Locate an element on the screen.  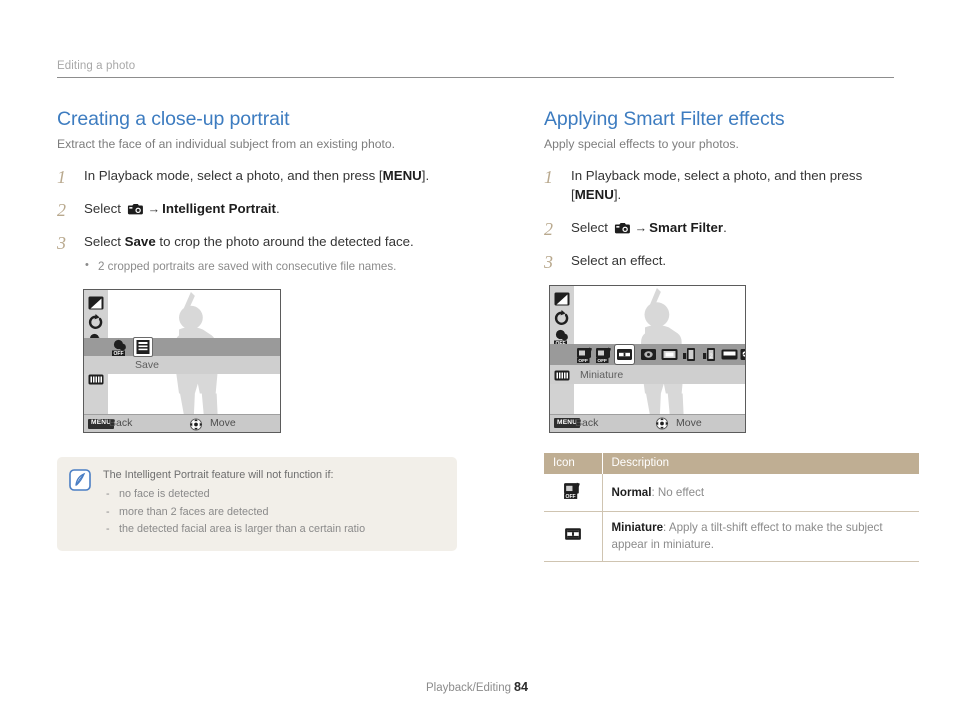
left-section-title: Creating a close-up portrait is located at coordinates (173, 119).